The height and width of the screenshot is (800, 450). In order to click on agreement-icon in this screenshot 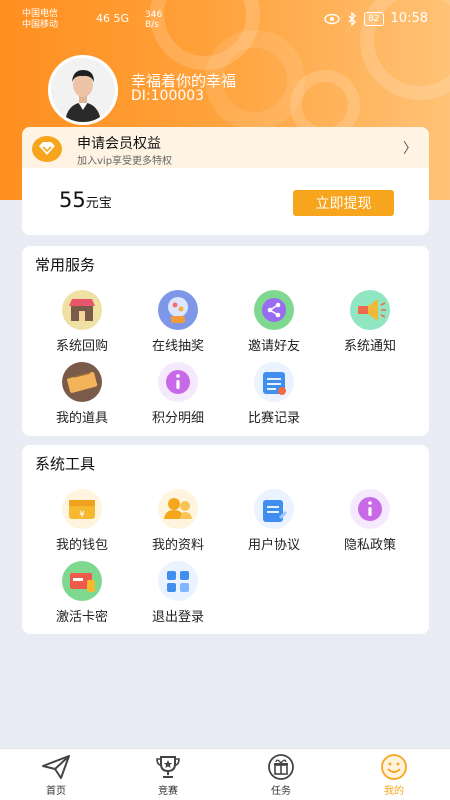, I will do `click(274, 509)`.